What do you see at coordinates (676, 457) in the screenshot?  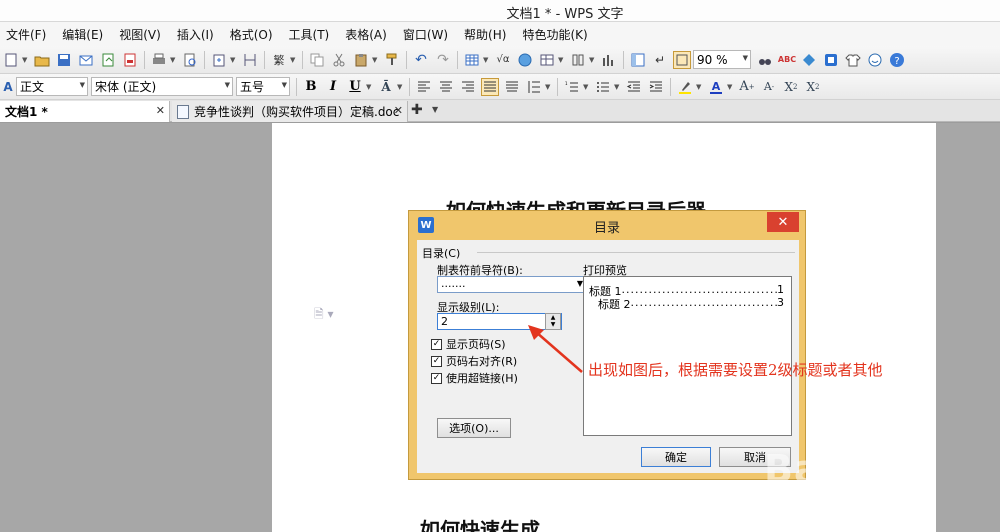 I see `ok-button: 确定` at bounding box center [676, 457].